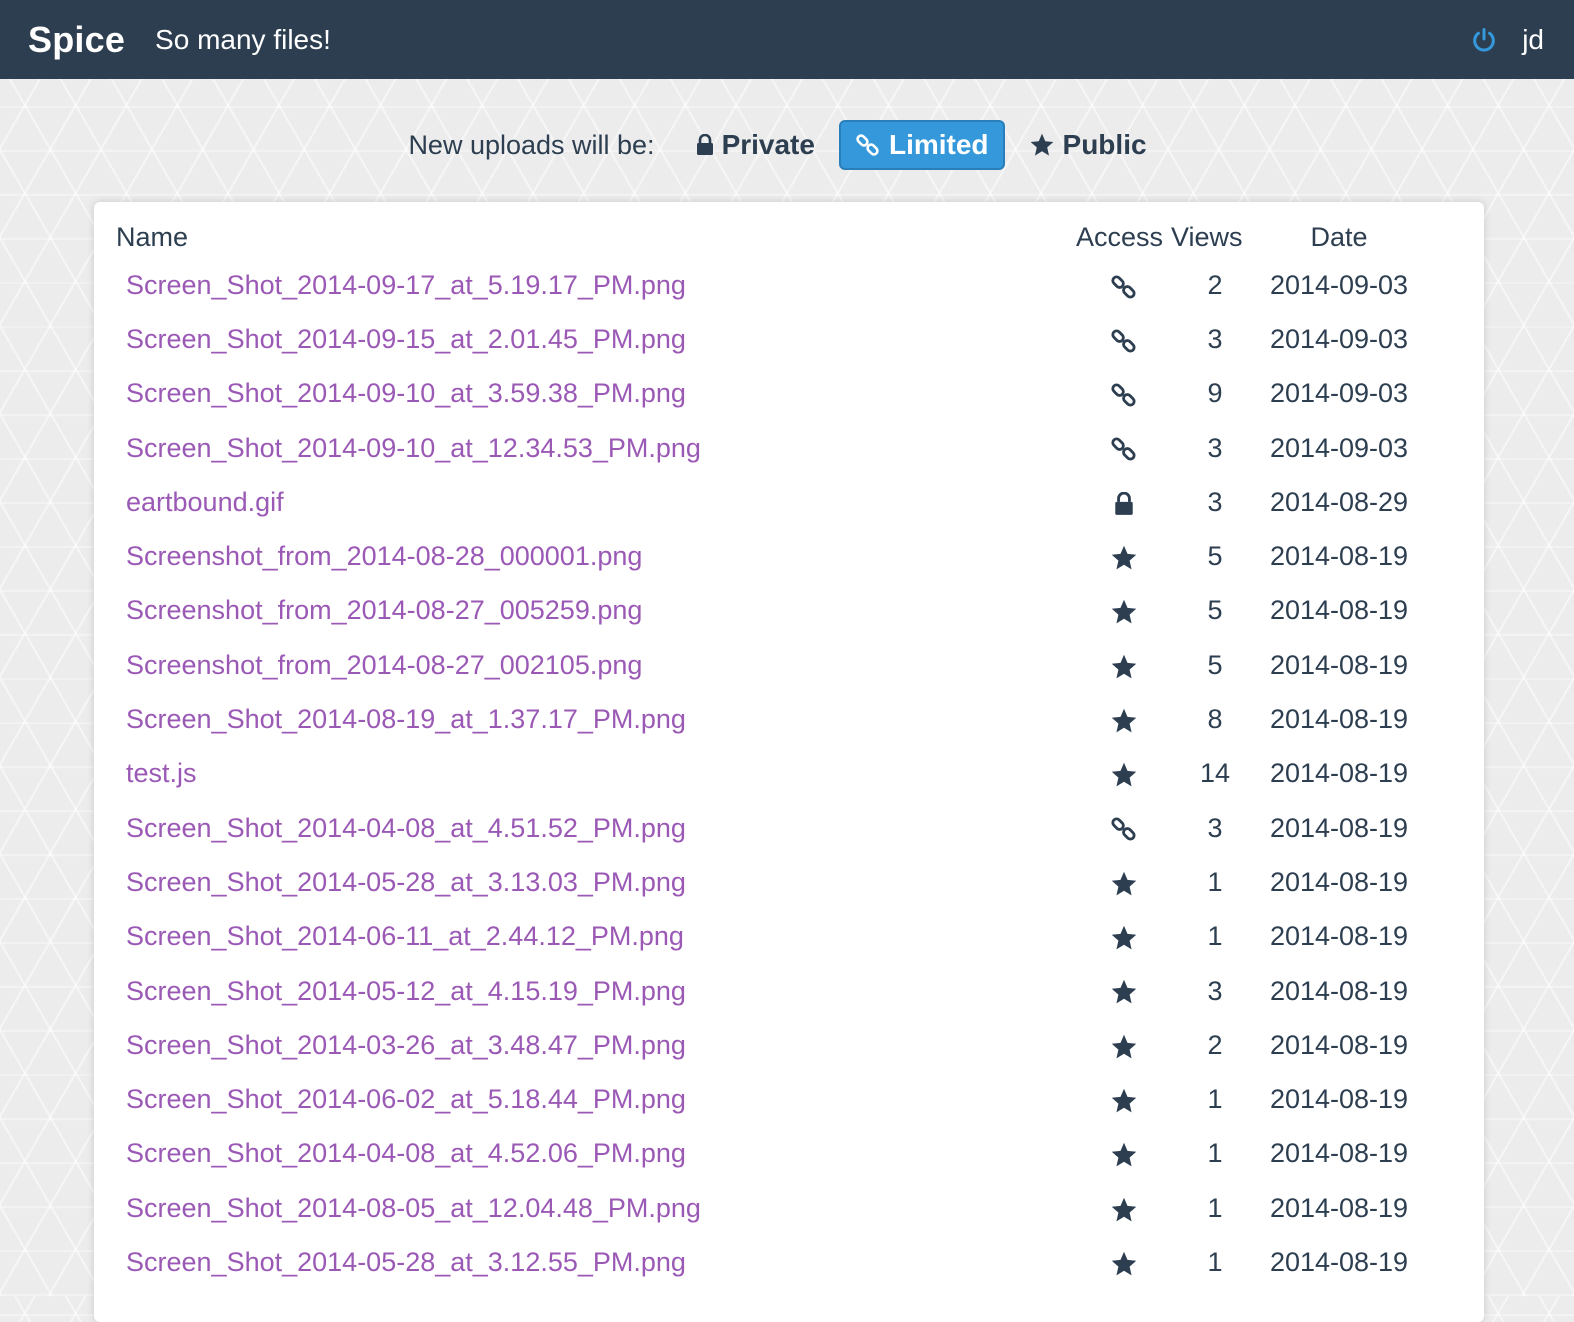 This screenshot has width=1574, height=1322. Describe the element at coordinates (406, 719) in the screenshot. I see `file-link: Screen_Shot_2014-08-19_at_1.37.17_PM.png` at that location.